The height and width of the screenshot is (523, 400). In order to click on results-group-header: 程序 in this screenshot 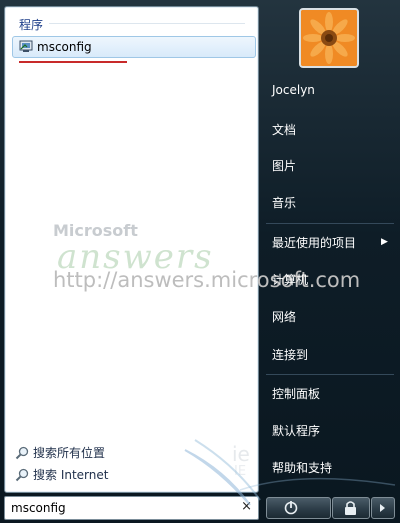, I will do `click(31, 25)`.